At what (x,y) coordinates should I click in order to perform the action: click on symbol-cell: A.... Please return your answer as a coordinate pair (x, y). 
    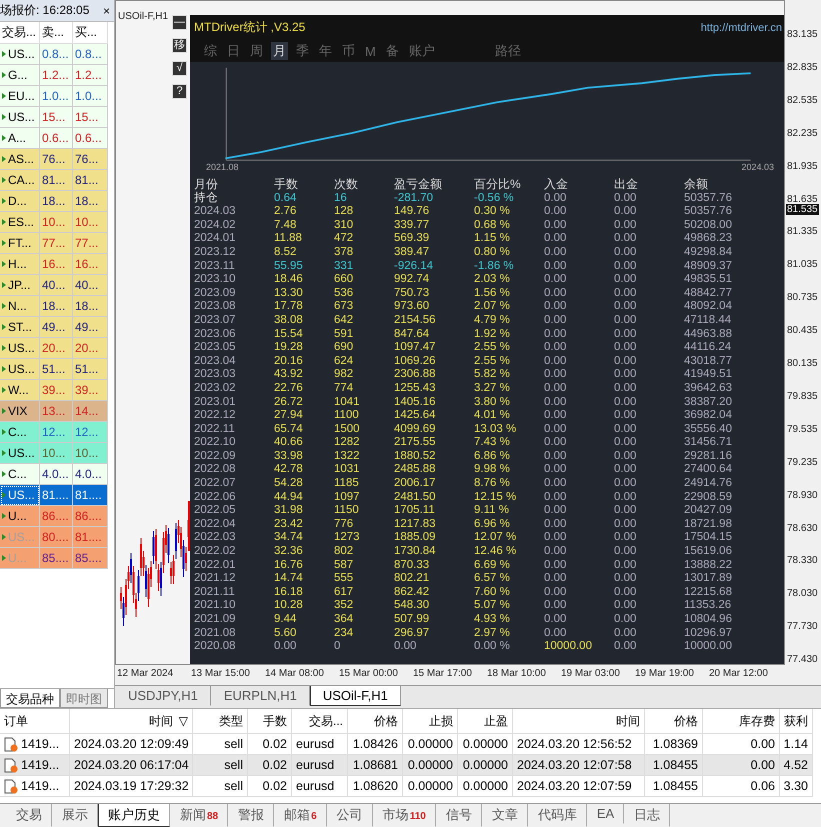
    Looking at the image, I should click on (20, 138).